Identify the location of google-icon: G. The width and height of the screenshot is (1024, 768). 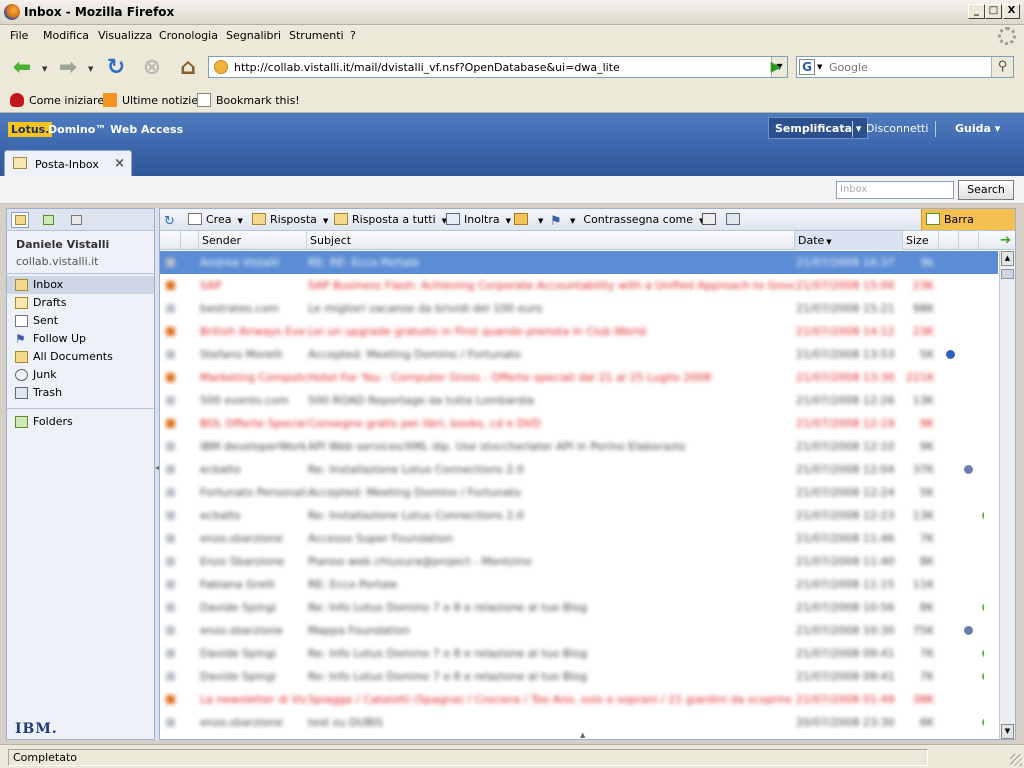
(807, 67).